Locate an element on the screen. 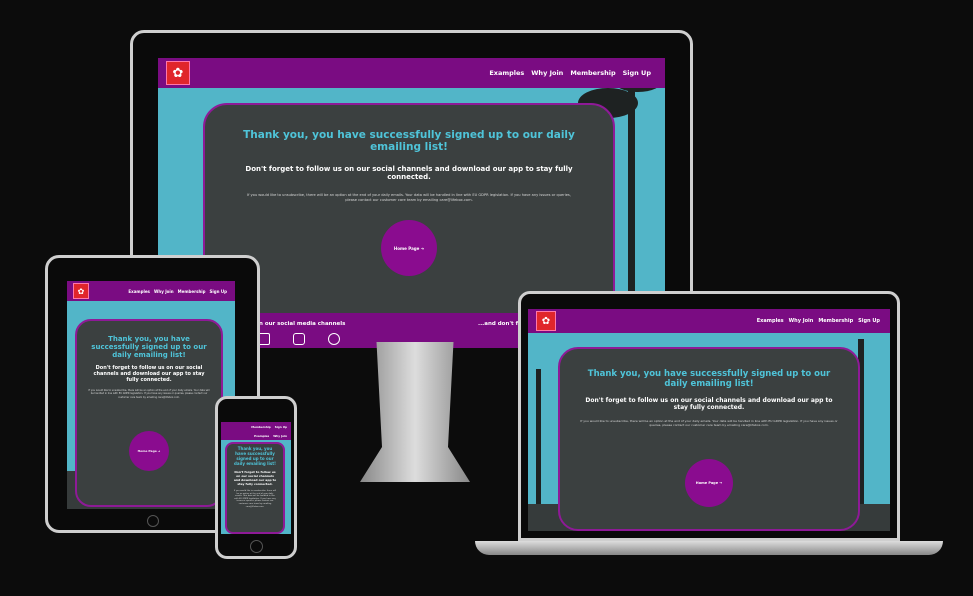 Image resolution: width=973 pixels, height=596 pixels. laptop-base is located at coordinates (709, 548).